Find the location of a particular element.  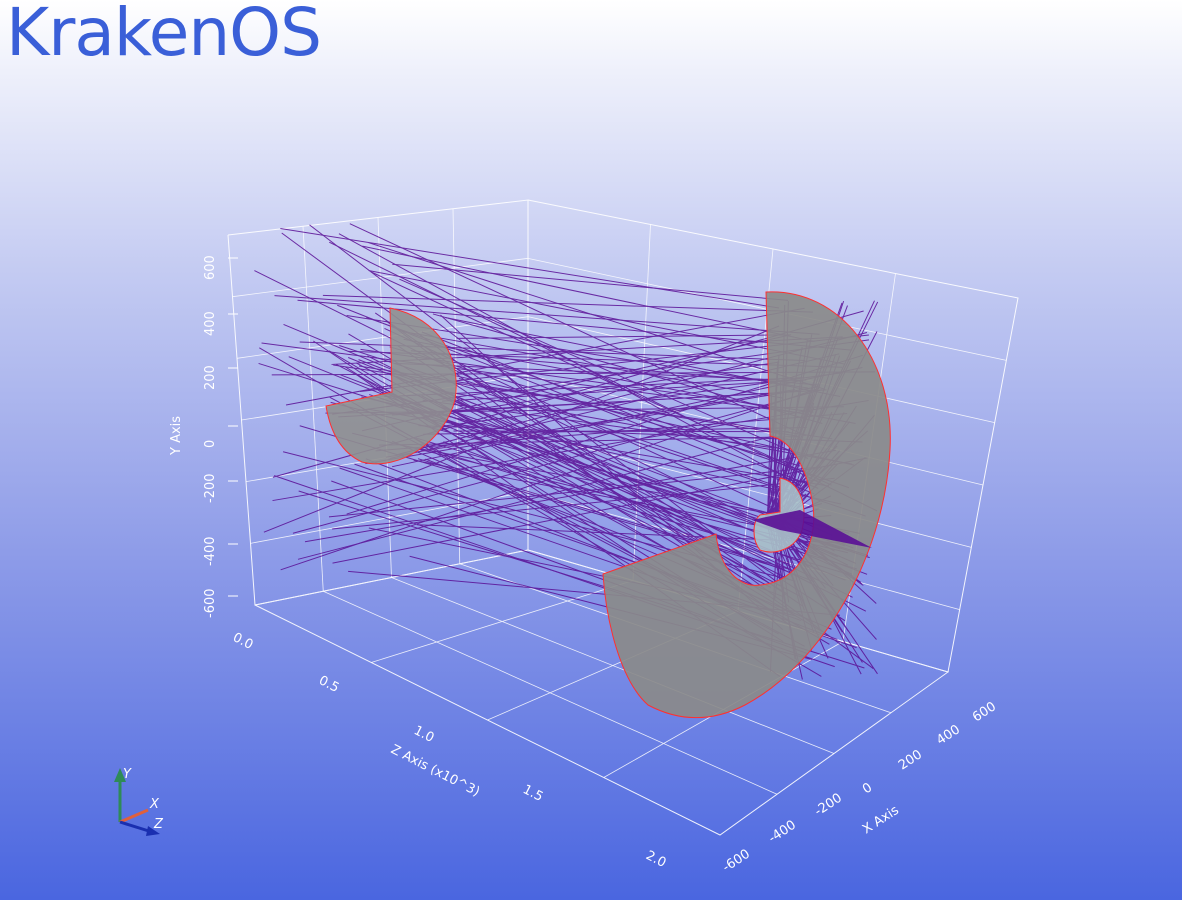

ray is located at coordinates (624, 336).